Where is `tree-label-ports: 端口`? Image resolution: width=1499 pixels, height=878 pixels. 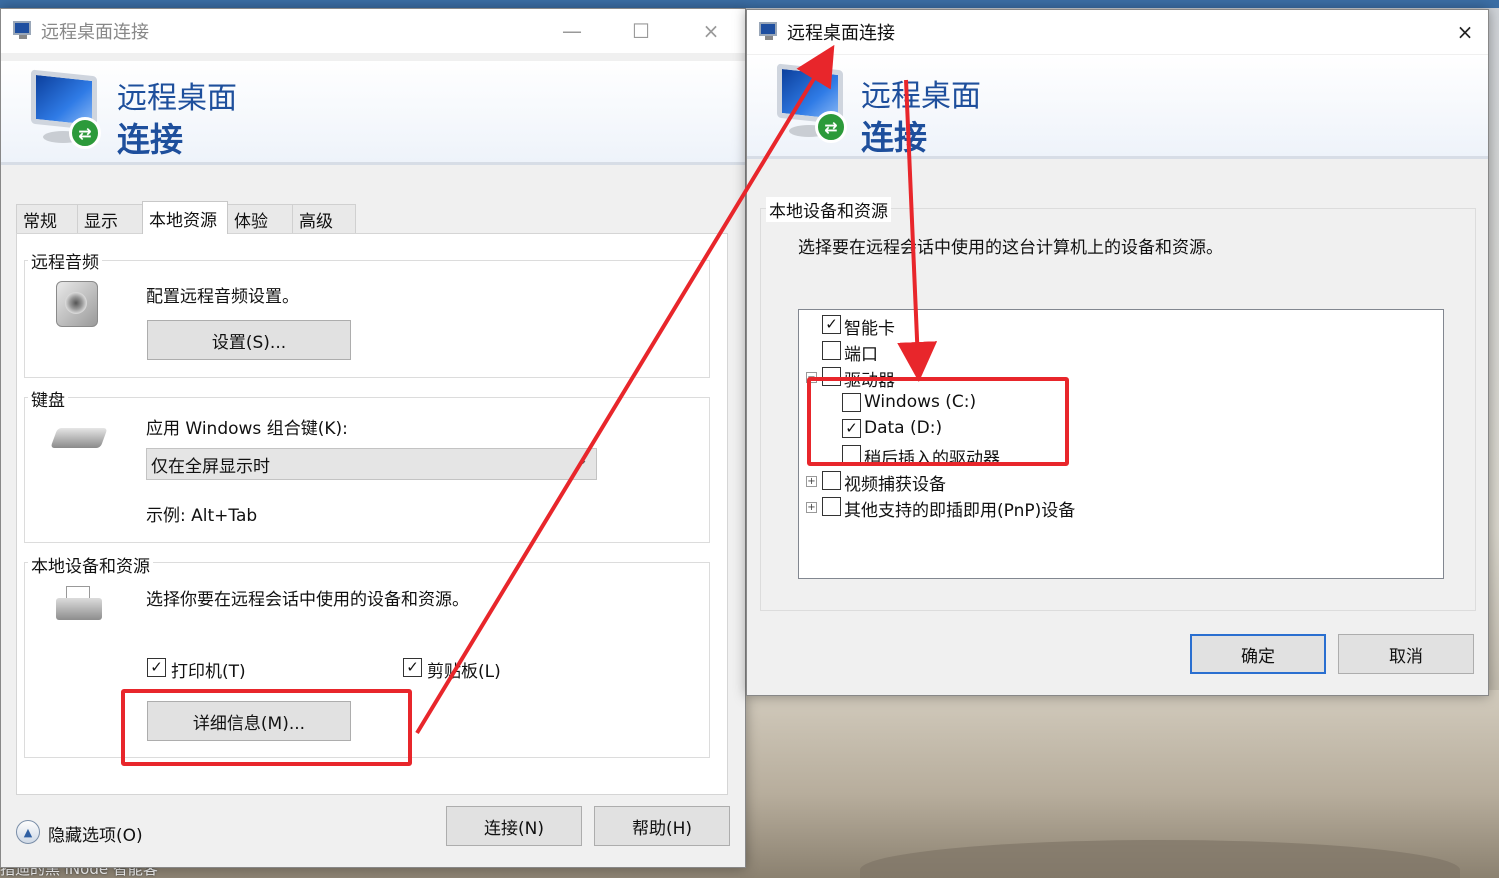
tree-label-ports: 端口 is located at coordinates (861, 352).